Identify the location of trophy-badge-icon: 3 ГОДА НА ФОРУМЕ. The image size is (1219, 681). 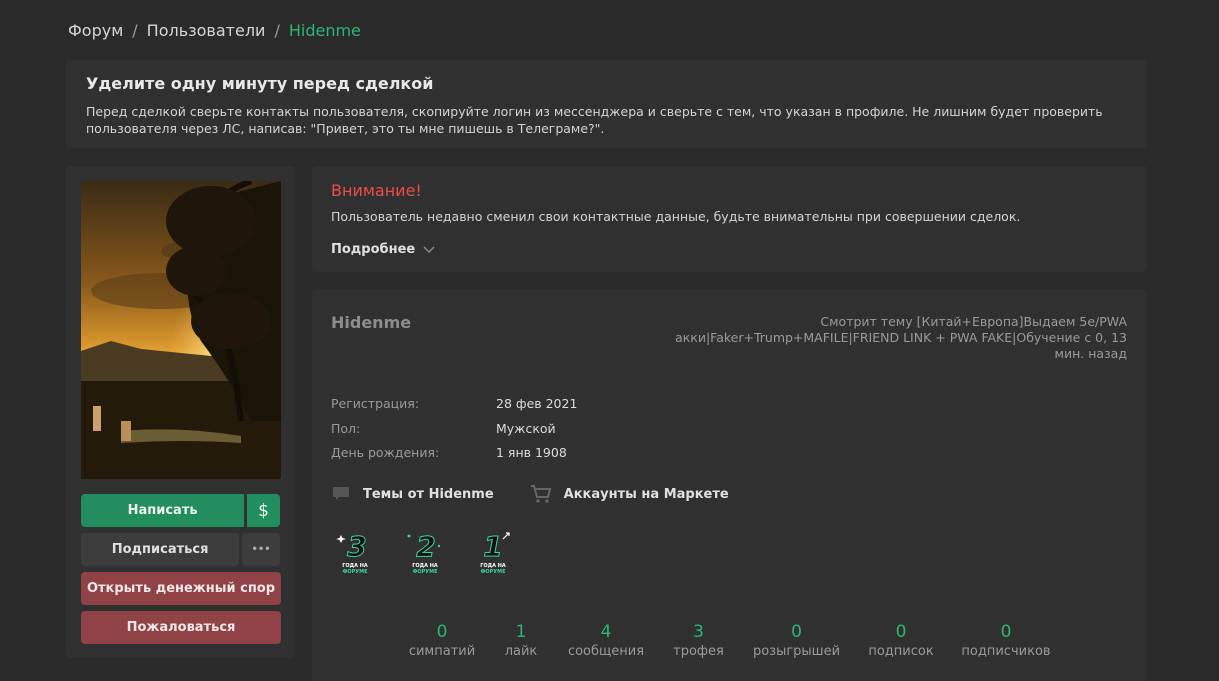
(352, 552).